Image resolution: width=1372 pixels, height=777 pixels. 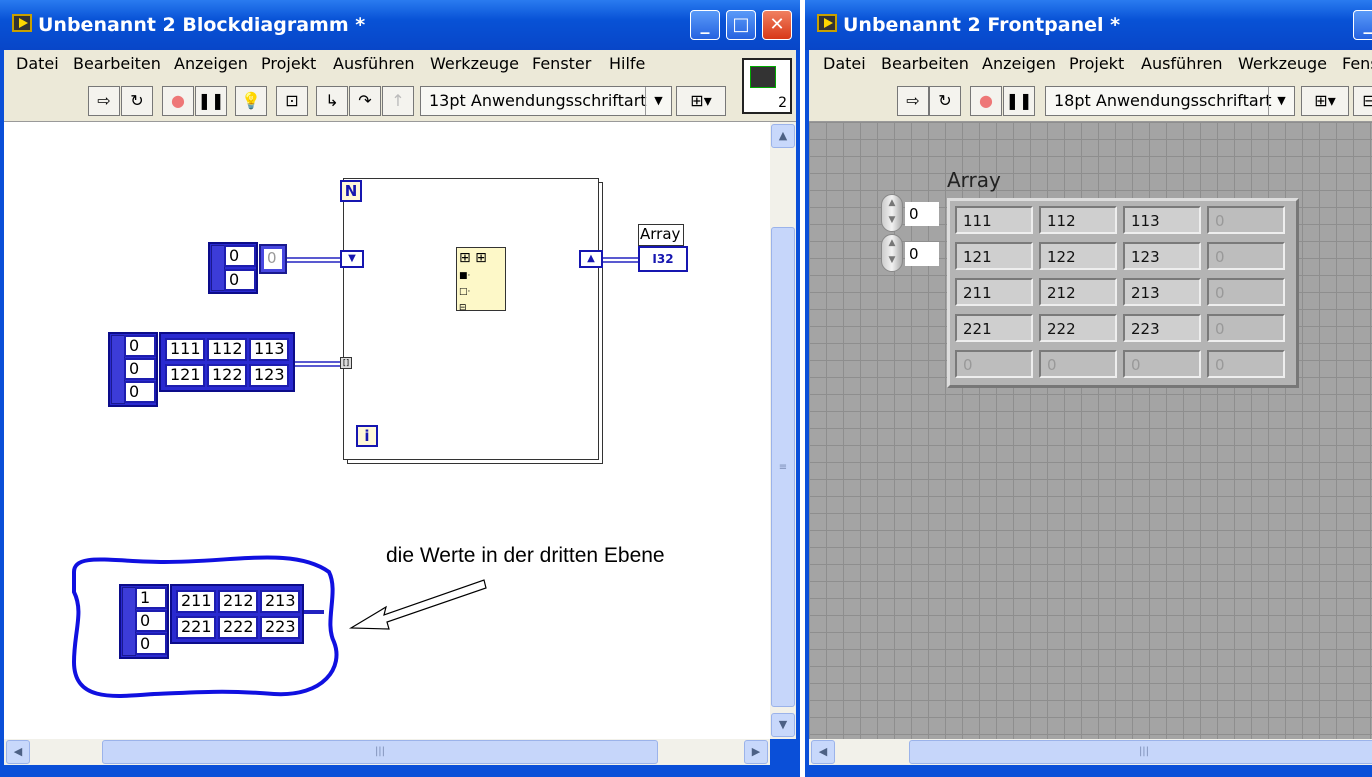 What do you see at coordinates (922, 214) in the screenshot?
I see `row-index-input: 0` at bounding box center [922, 214].